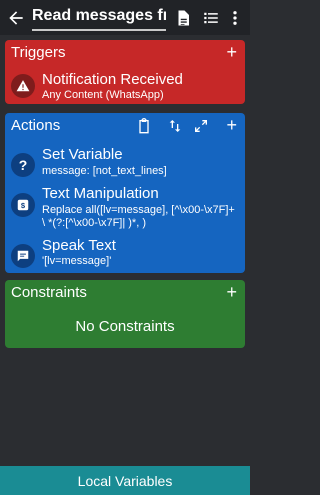 Image resolution: width=320 pixels, height=495 pixels. I want to click on actions-header: Actions +, so click(125, 126).